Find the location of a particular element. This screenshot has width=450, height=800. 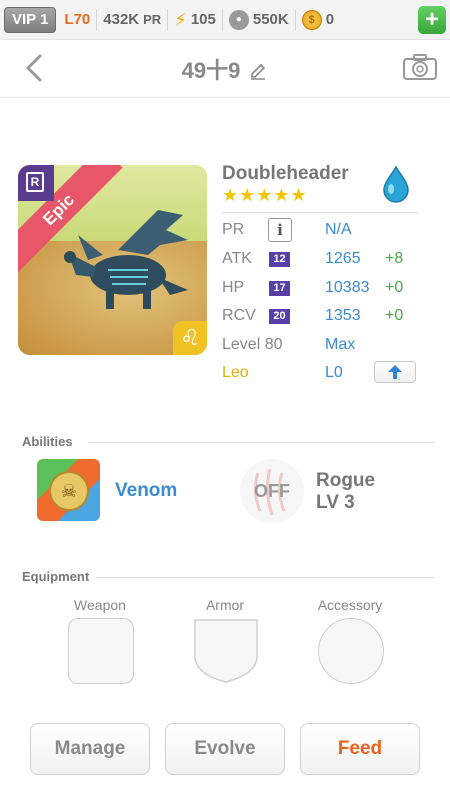

equipment-heading: Equipment is located at coordinates (56, 576).